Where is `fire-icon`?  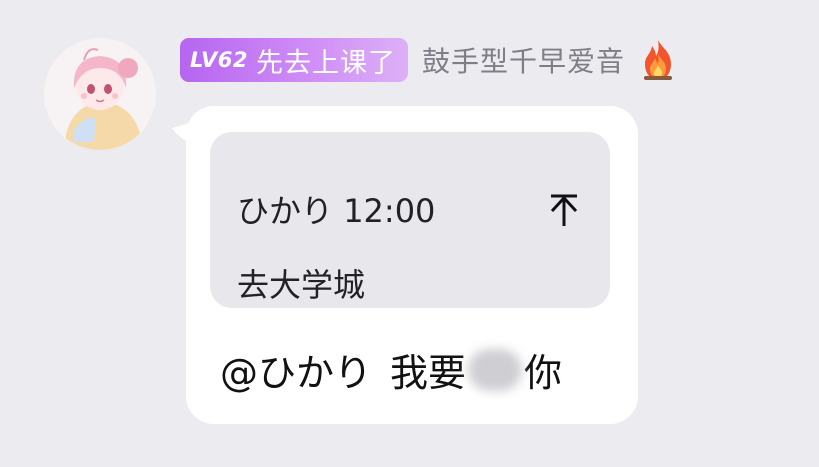
fire-icon is located at coordinates (657, 60).